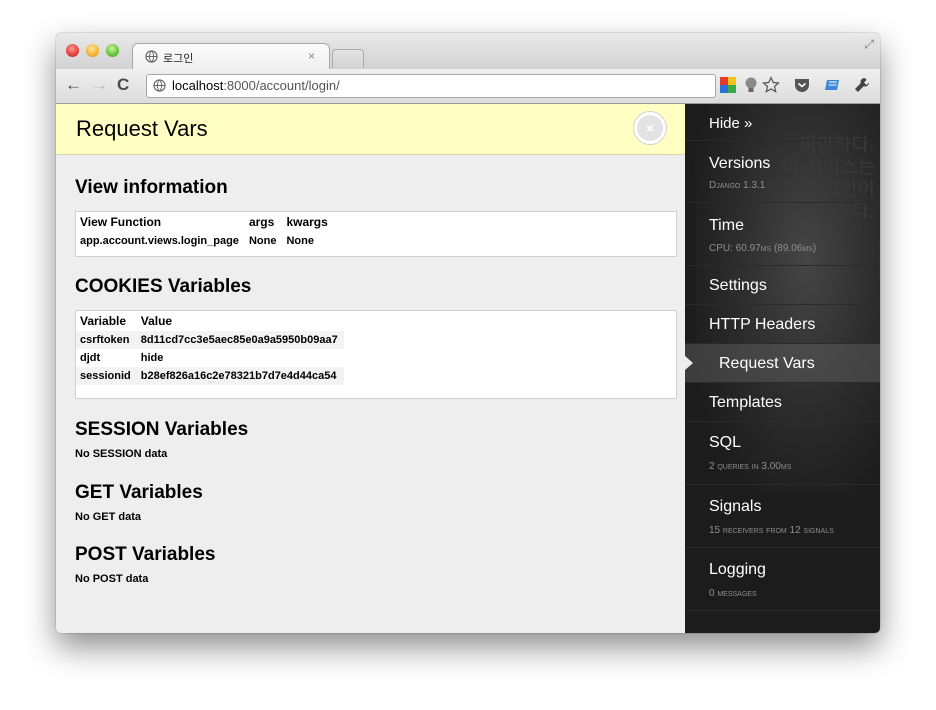 Image resolution: width=936 pixels, height=710 pixels. Describe the element at coordinates (240, 376) in the screenshot. I see `table-cell: b28ef826a16c2e78321b7d7e4d44ca54` at that location.